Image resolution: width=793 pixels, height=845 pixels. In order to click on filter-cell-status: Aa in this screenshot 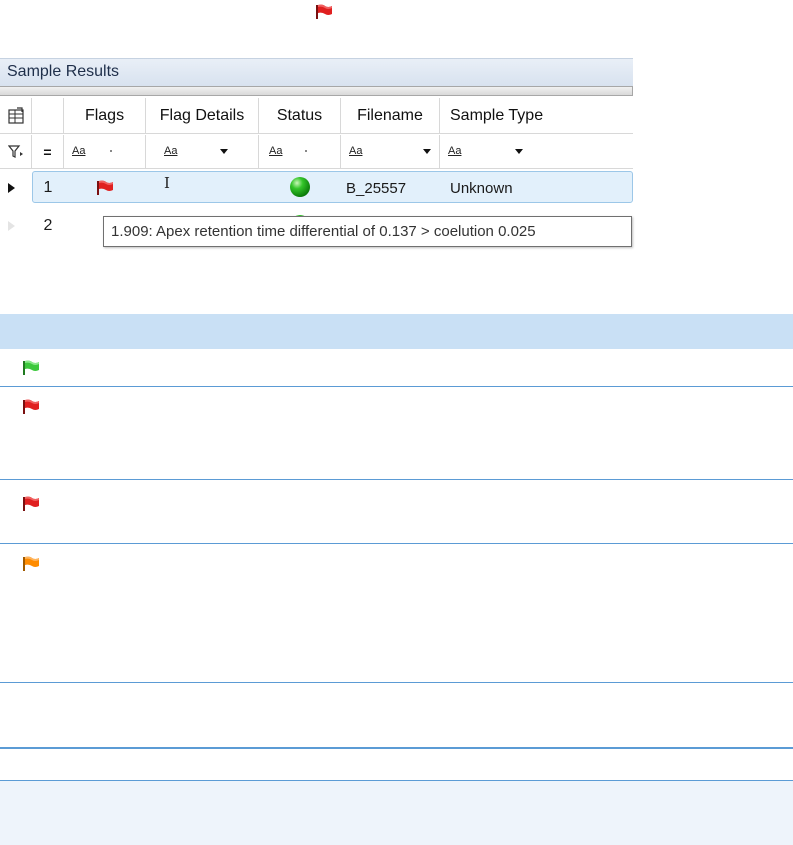, I will do `click(300, 151)`.